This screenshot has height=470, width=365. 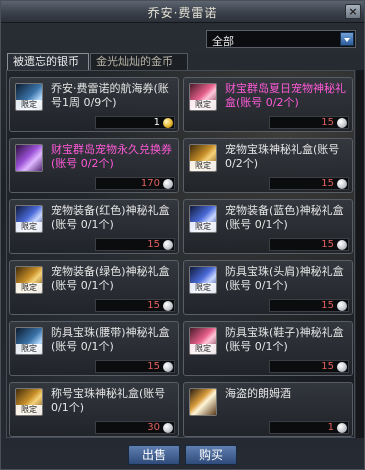 What do you see at coordinates (281, 39) in the screenshot?
I see `filter-dropdown: 全部` at bounding box center [281, 39].